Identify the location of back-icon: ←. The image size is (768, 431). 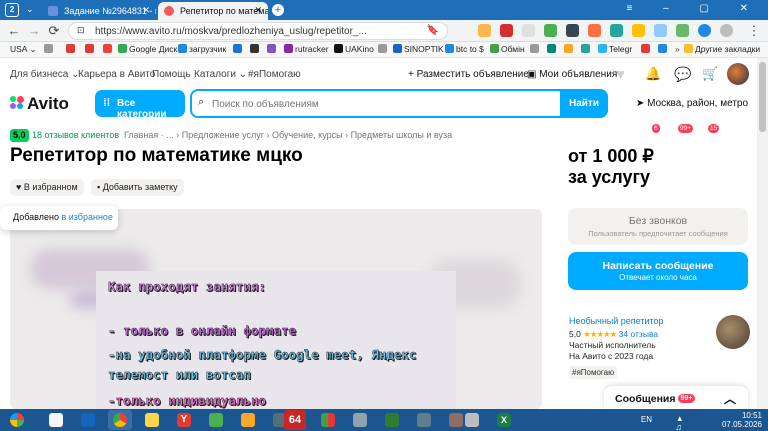
(14, 31).